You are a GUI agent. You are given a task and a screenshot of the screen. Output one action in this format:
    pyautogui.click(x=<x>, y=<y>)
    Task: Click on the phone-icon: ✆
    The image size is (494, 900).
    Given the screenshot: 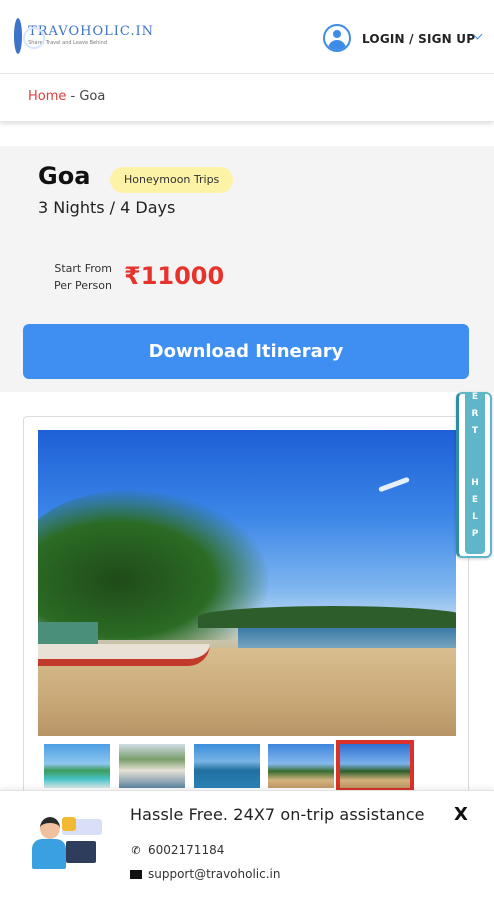 What is the action you would take?
    pyautogui.click(x=136, y=850)
    